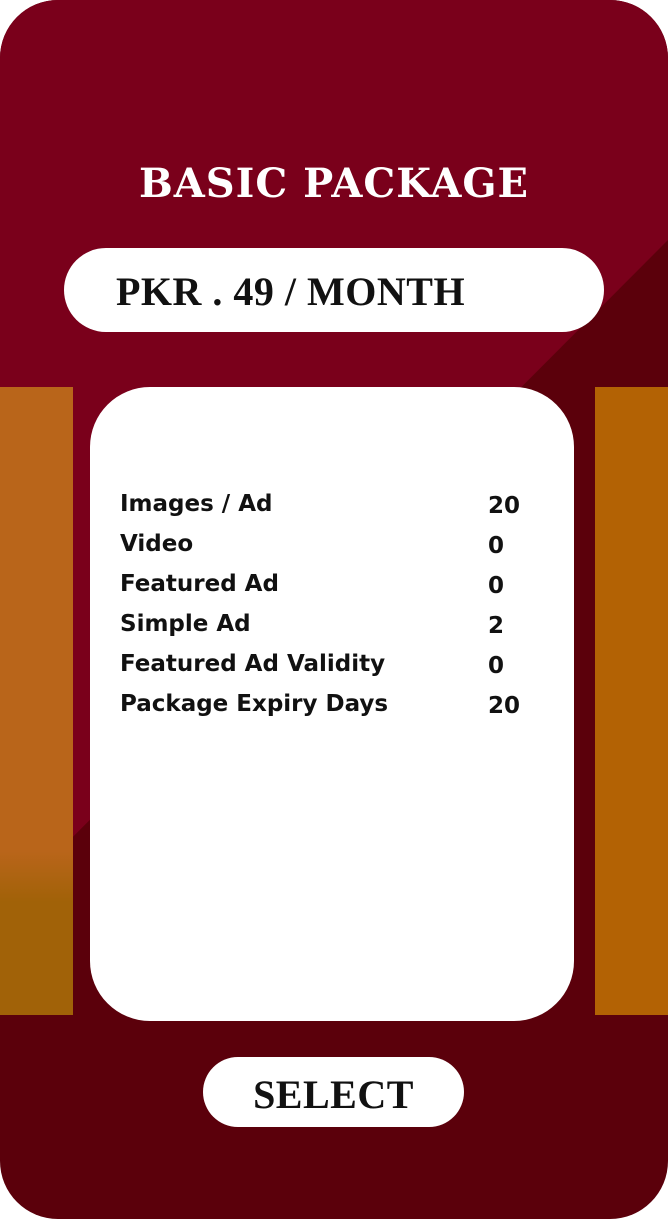 The height and width of the screenshot is (1219, 668). What do you see at coordinates (631, 701) in the screenshot?
I see `right-accent-bar` at bounding box center [631, 701].